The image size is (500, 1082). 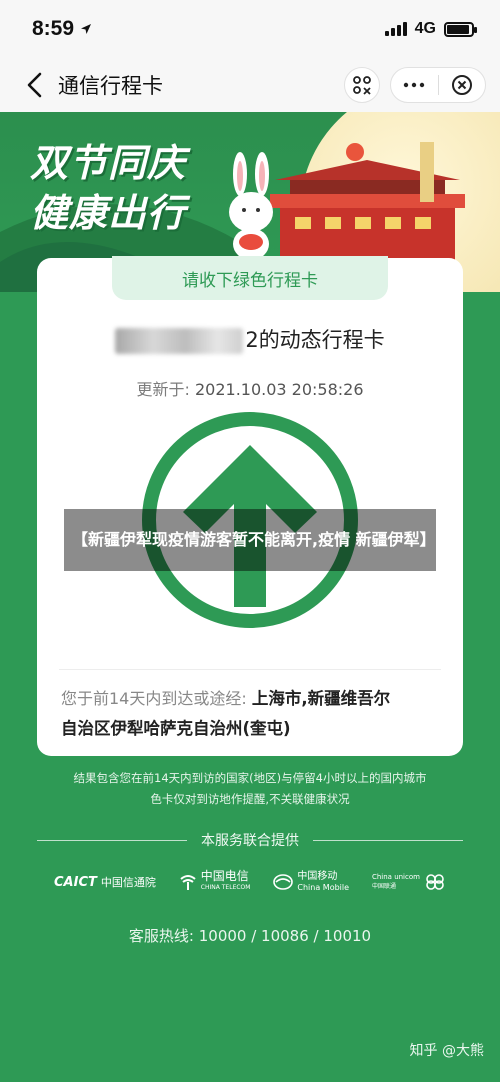 What do you see at coordinates (179, 341) in the screenshot?
I see `masked-phone-number` at bounding box center [179, 341].